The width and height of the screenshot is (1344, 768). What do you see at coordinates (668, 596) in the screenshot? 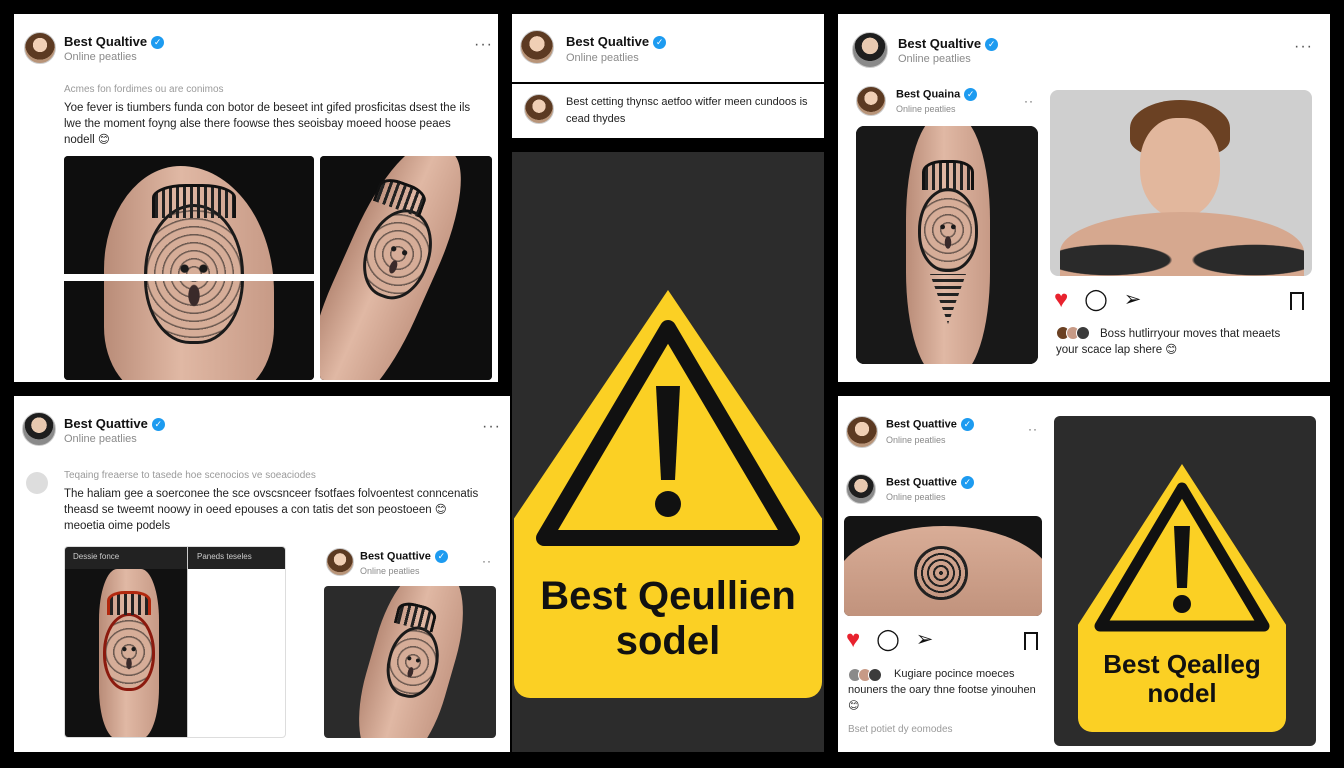
I see `warning-text-line-1: Best Qeullien` at bounding box center [668, 596].